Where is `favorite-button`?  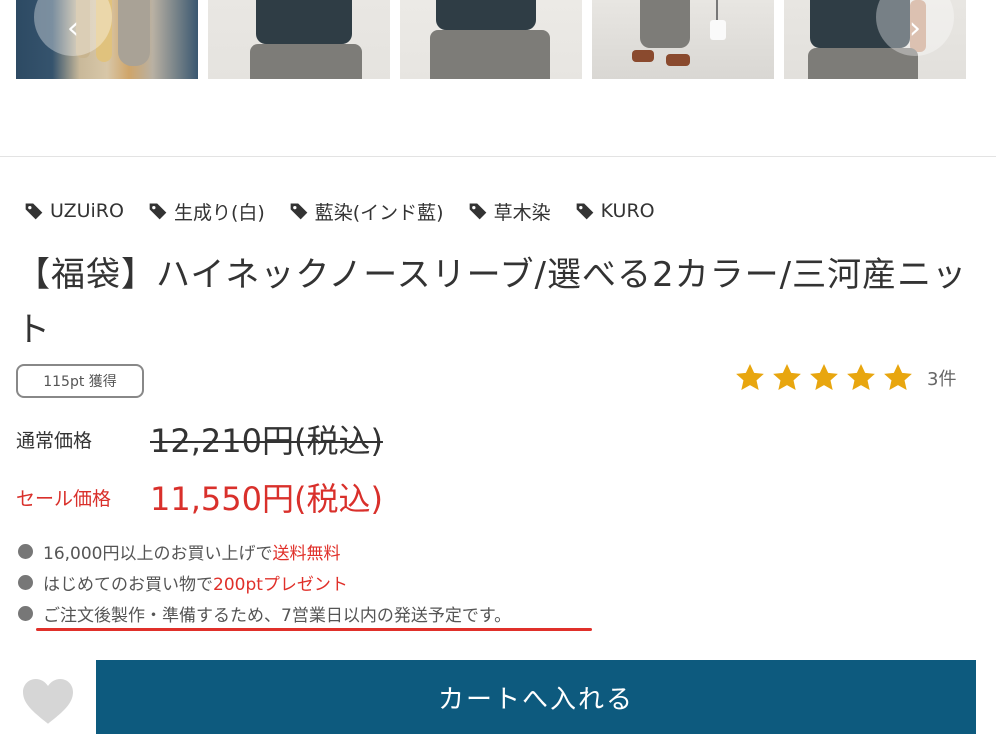
favorite-button is located at coordinates (48, 701).